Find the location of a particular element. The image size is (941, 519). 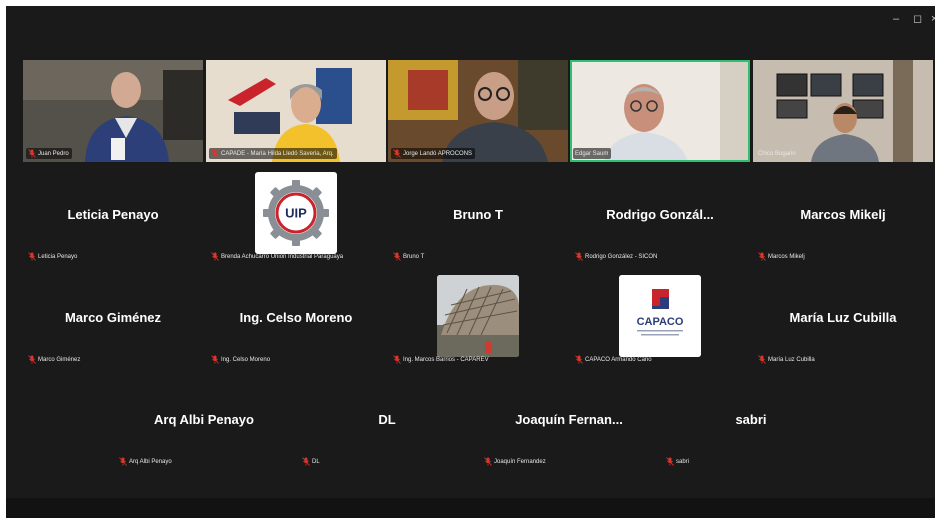

participant-name: Arq Albi Penayo is located at coordinates (150, 461).